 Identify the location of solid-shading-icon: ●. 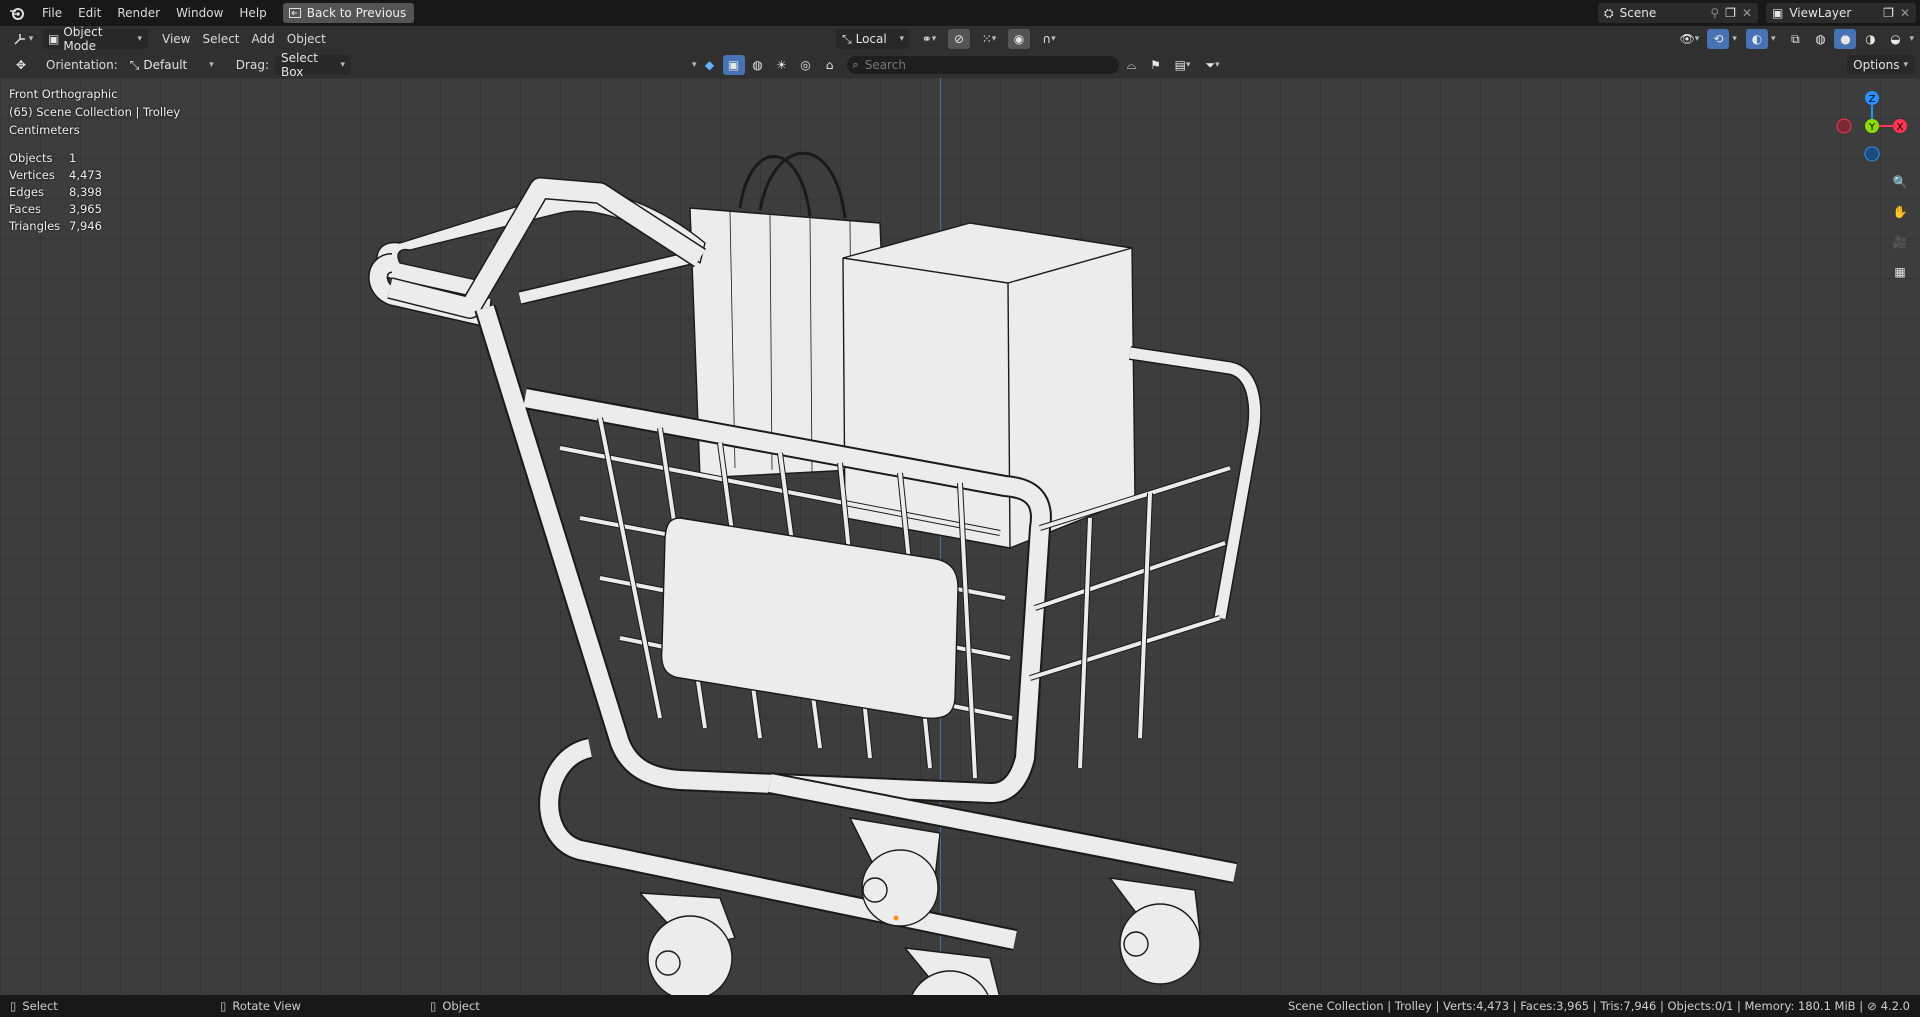
(1845, 39).